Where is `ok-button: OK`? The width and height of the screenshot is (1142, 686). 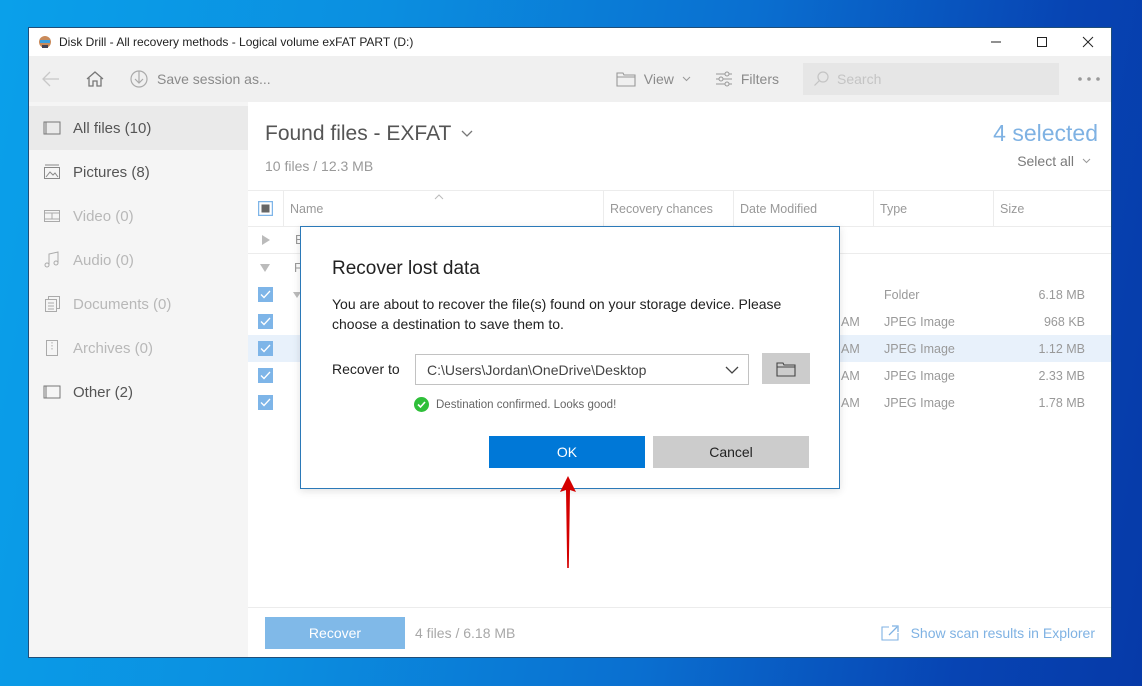
ok-button: OK is located at coordinates (567, 452).